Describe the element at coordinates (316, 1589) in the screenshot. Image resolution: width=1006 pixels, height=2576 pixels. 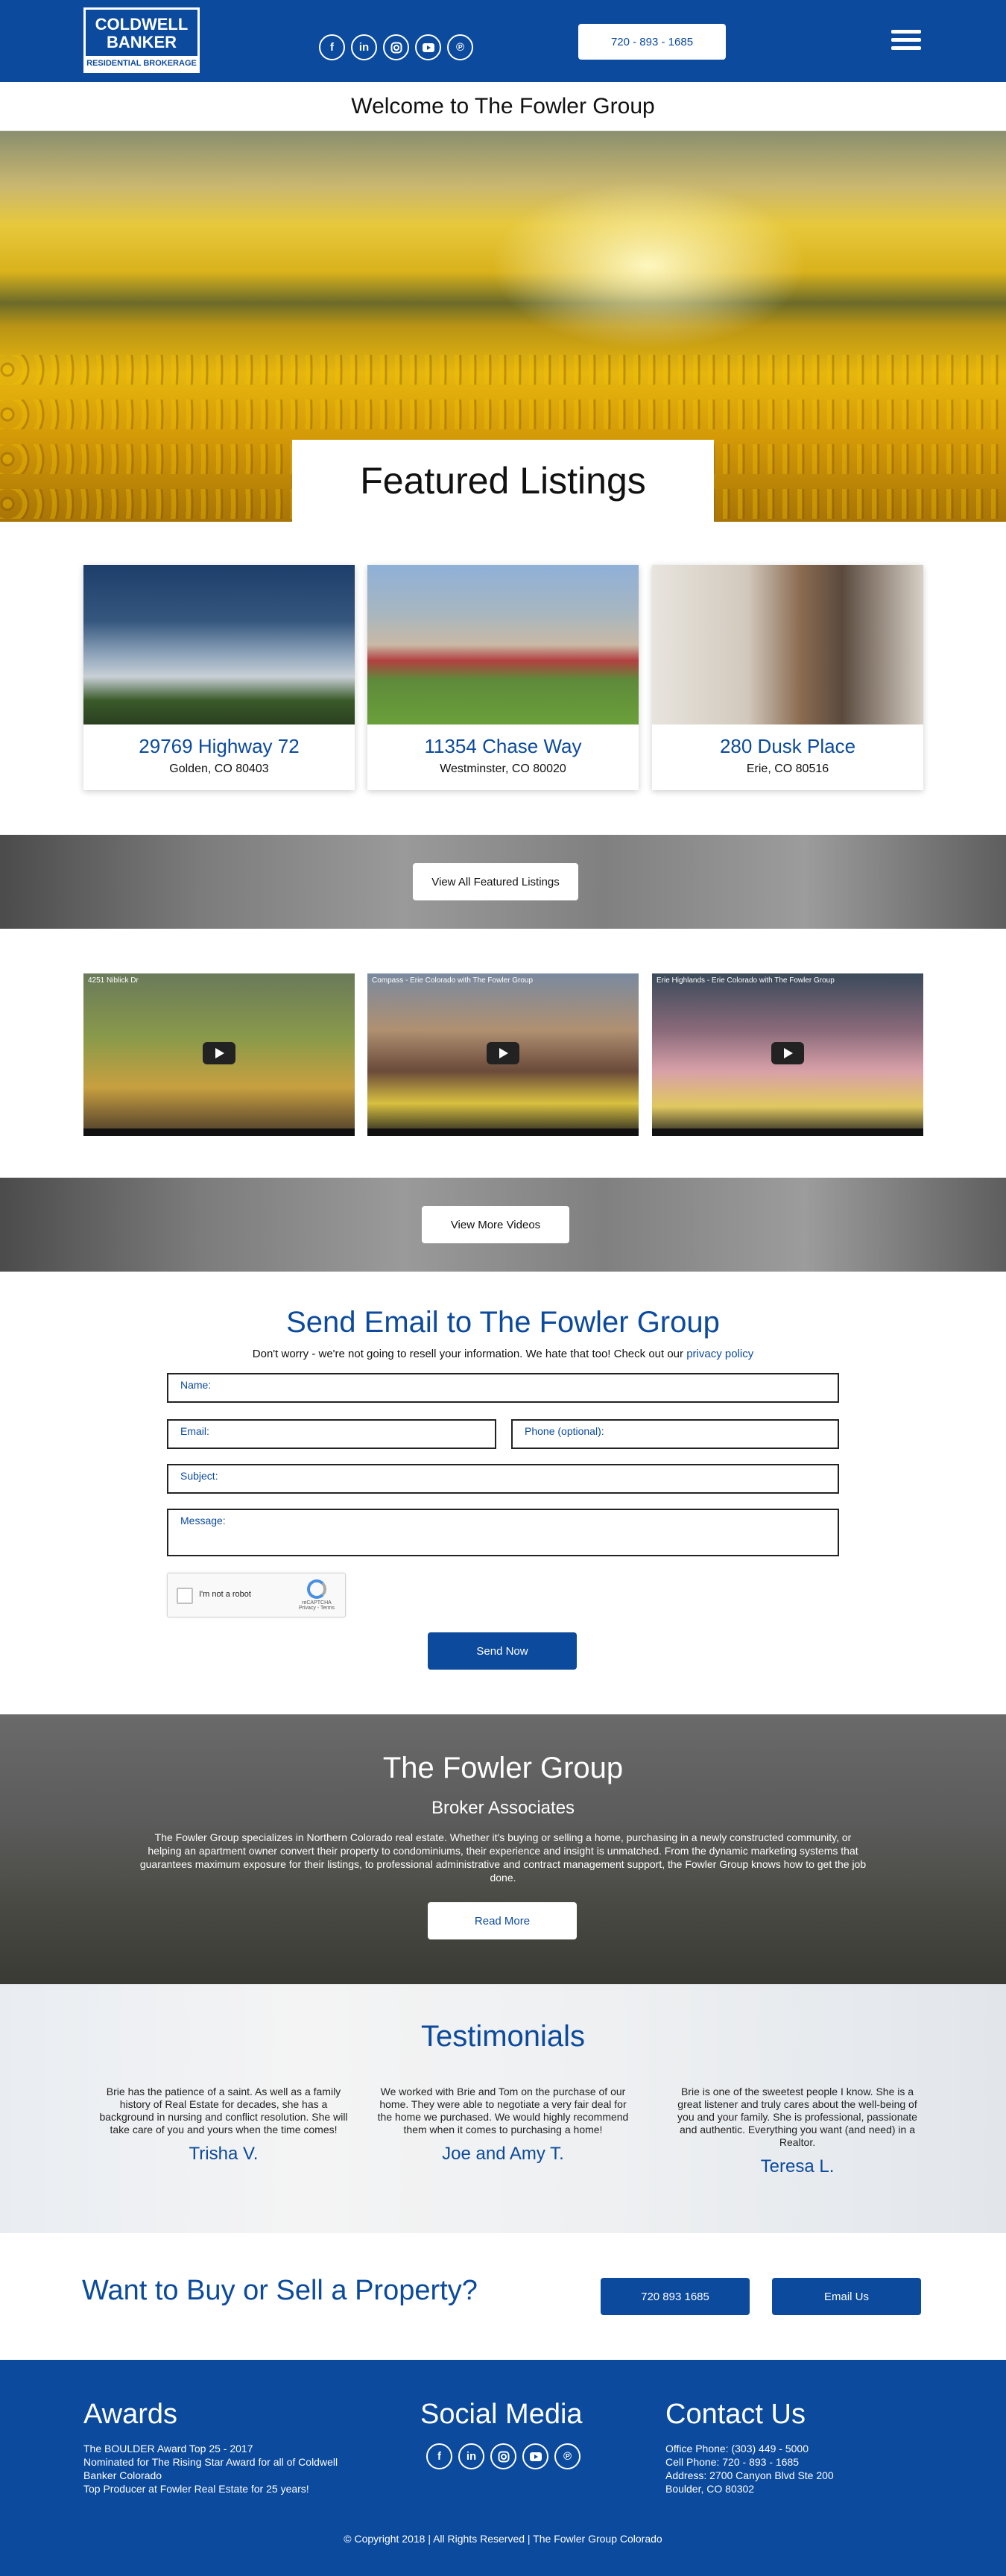
I see `recaptcha-icon` at that location.